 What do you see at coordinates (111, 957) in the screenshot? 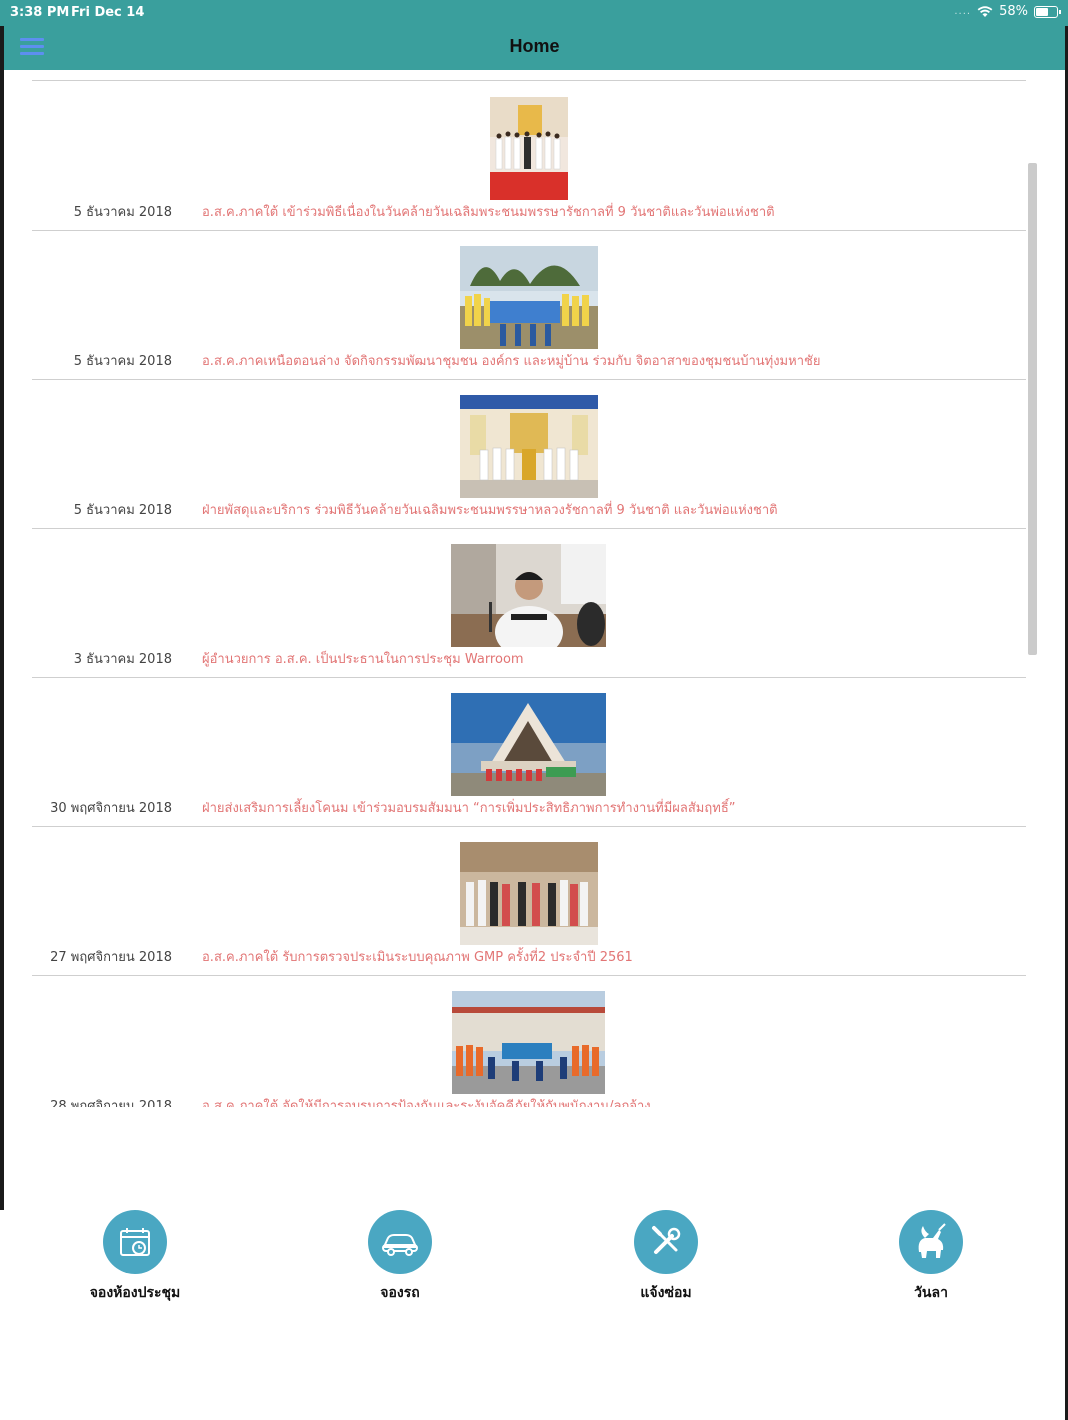
I see `news-date: 27 พฤศจิกายน 2018` at bounding box center [111, 957].